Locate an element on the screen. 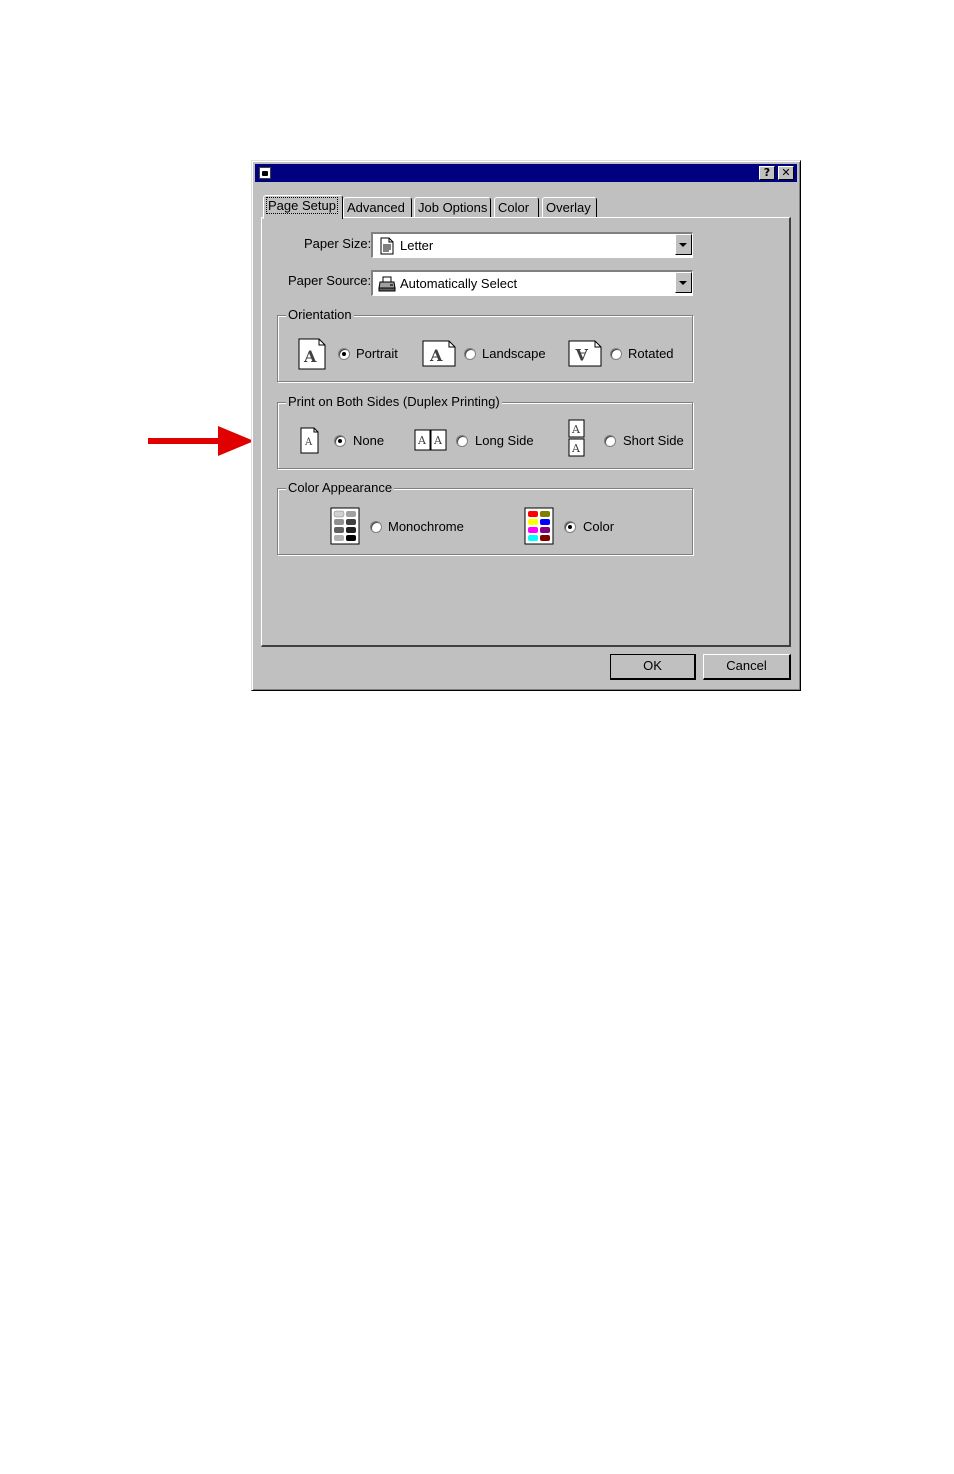  paper-size-select: Letter is located at coordinates (532, 245).